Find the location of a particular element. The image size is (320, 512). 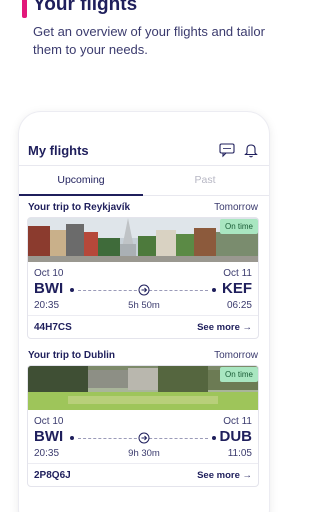

arrive-time: 11:05 is located at coordinates (239, 453).